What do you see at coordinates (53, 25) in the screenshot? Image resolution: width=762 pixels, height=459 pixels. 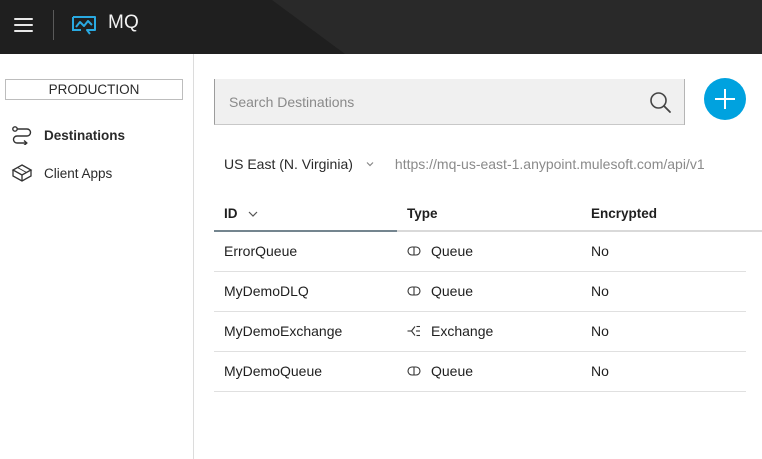 I see `topbar-divider` at bounding box center [53, 25].